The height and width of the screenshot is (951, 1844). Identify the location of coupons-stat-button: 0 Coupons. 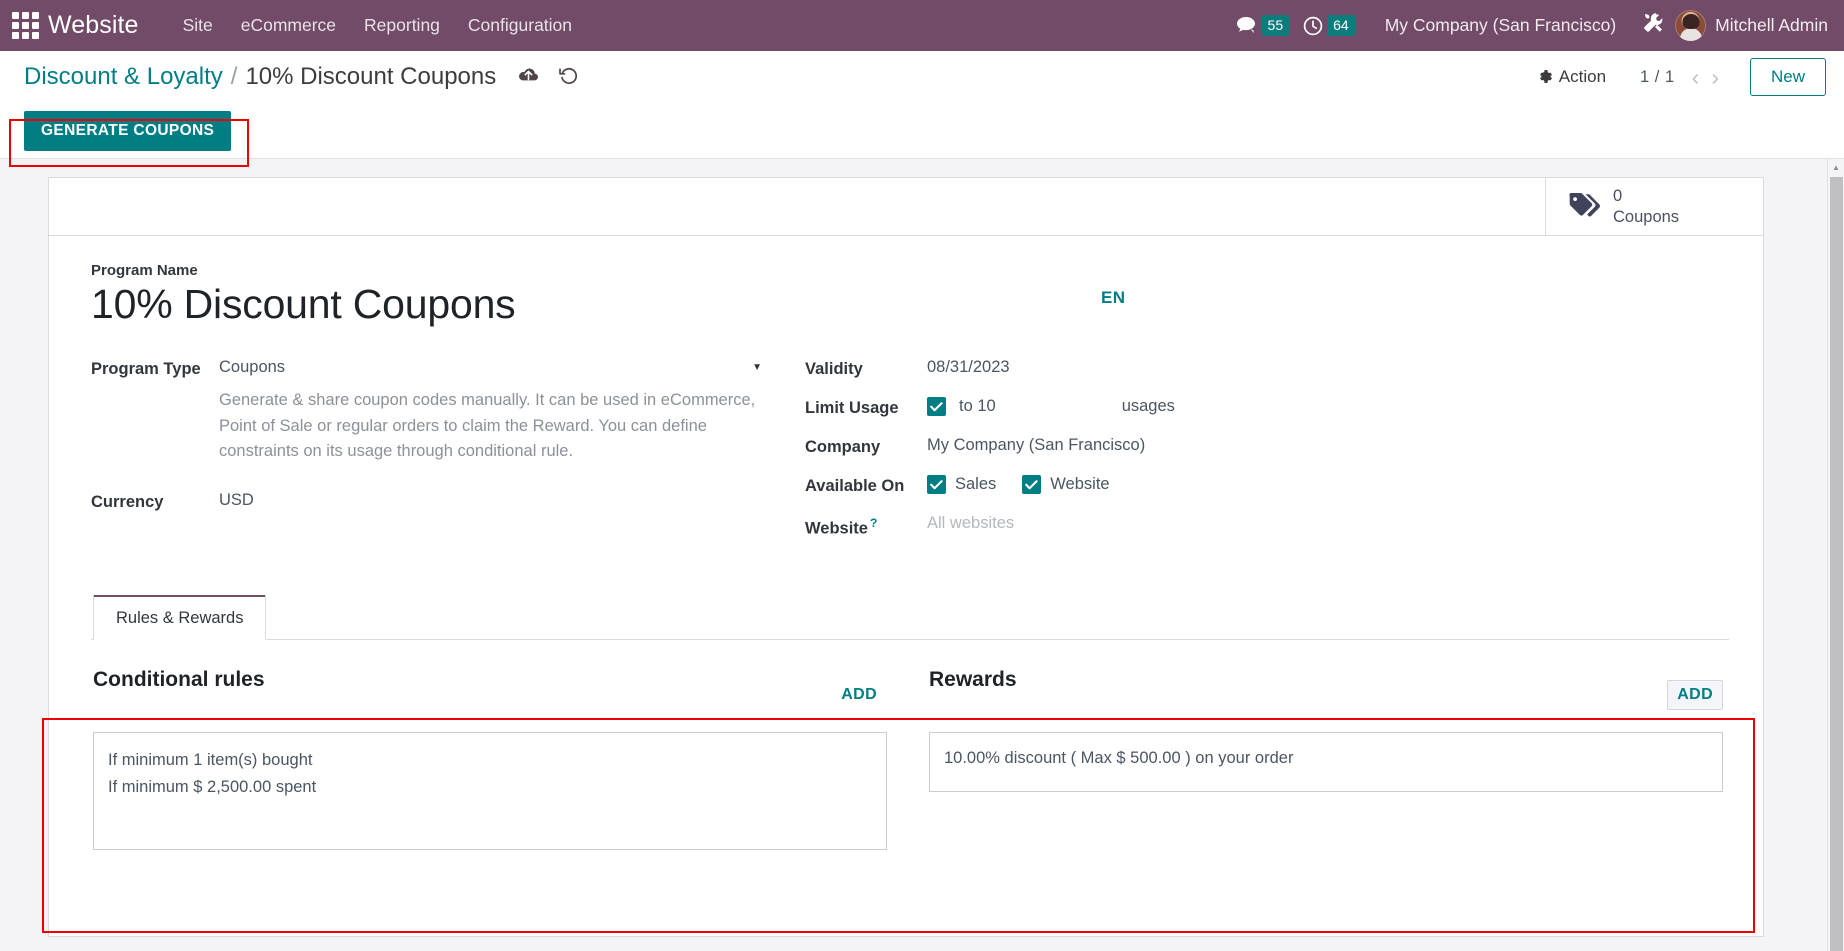
(1654, 206).